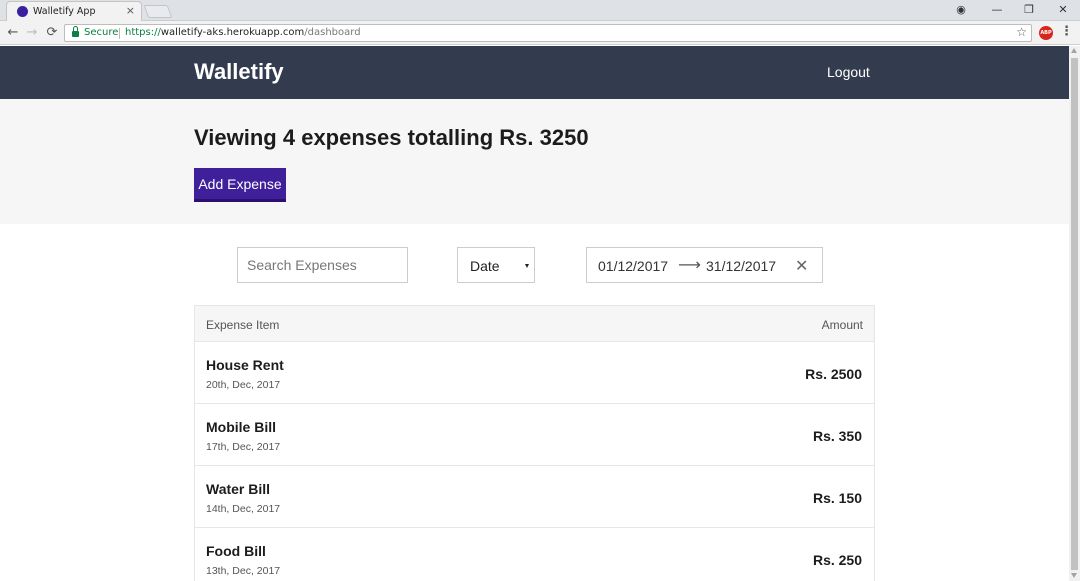  What do you see at coordinates (75, 31) in the screenshot?
I see `lock-icon` at bounding box center [75, 31].